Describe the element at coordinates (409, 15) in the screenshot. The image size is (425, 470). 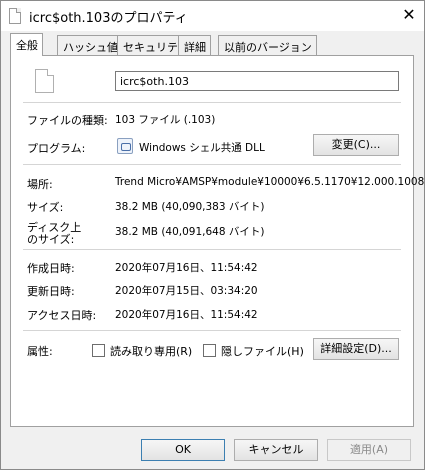
I see `close-button: ✕` at that location.